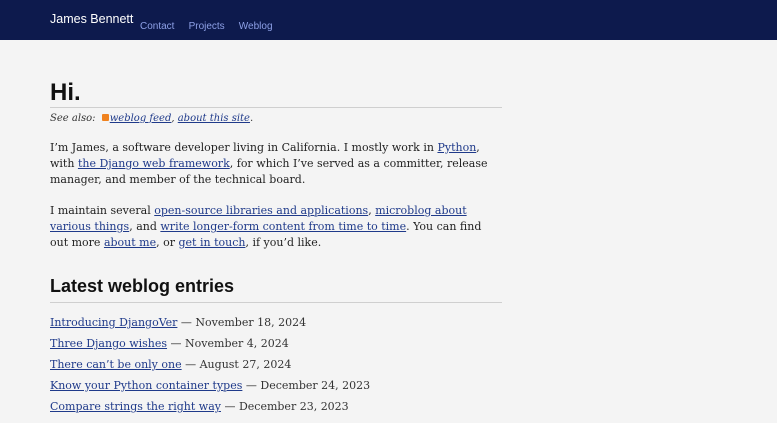 Image resolution: width=777 pixels, height=423 pixels. Describe the element at coordinates (102, 210) in the screenshot. I see `maintain-text-1: I maintain several` at that location.